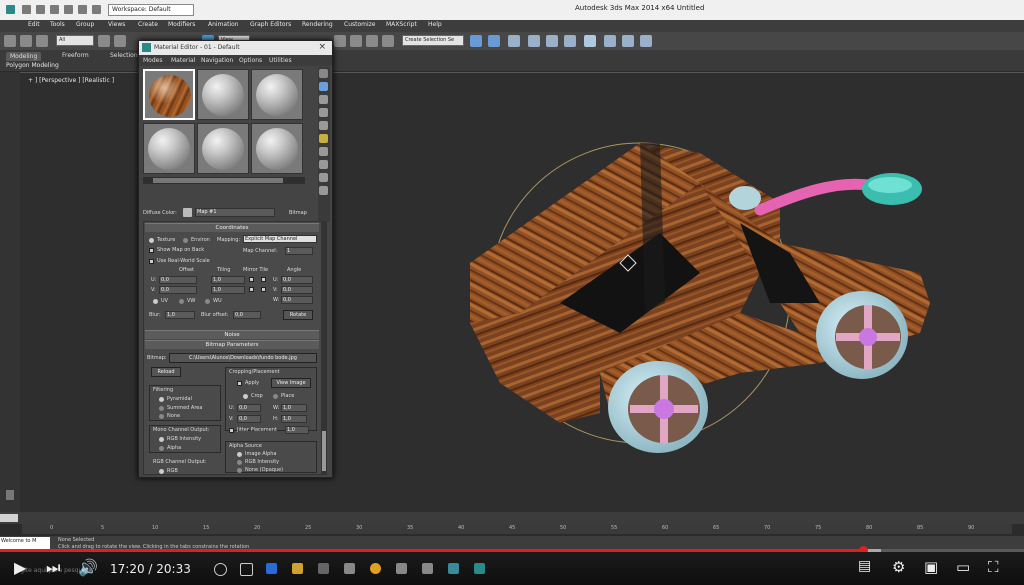 The height and width of the screenshot is (585, 1024). What do you see at coordinates (963, 567) in the screenshot?
I see `theater-mode-icon: ▭` at bounding box center [963, 567].